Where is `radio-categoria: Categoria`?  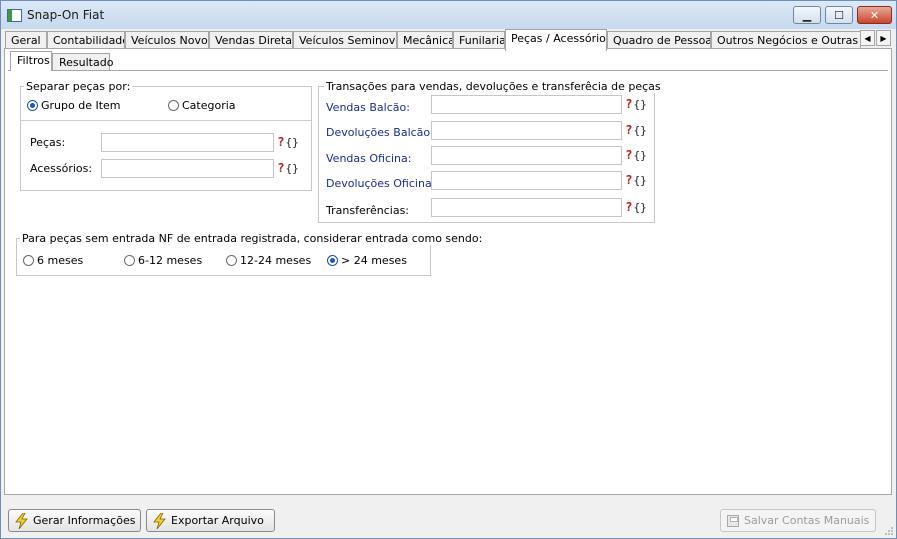
radio-categoria: Categoria is located at coordinates (202, 105).